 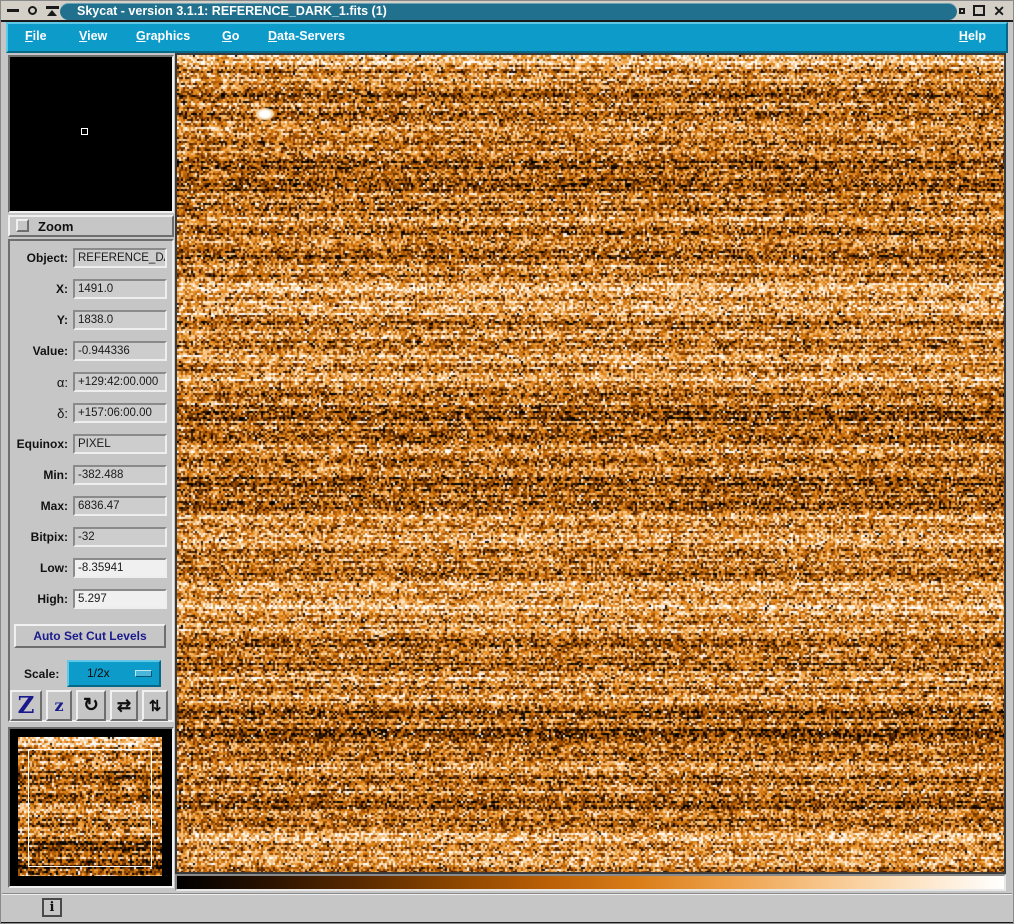 I want to click on zoom-cursor-marker, so click(x=84, y=131).